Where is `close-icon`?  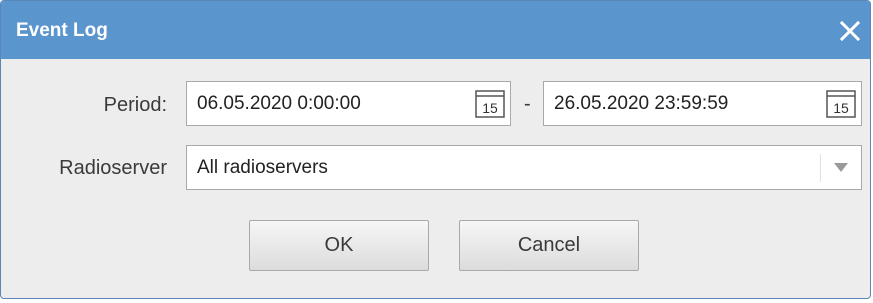
close-icon is located at coordinates (850, 31).